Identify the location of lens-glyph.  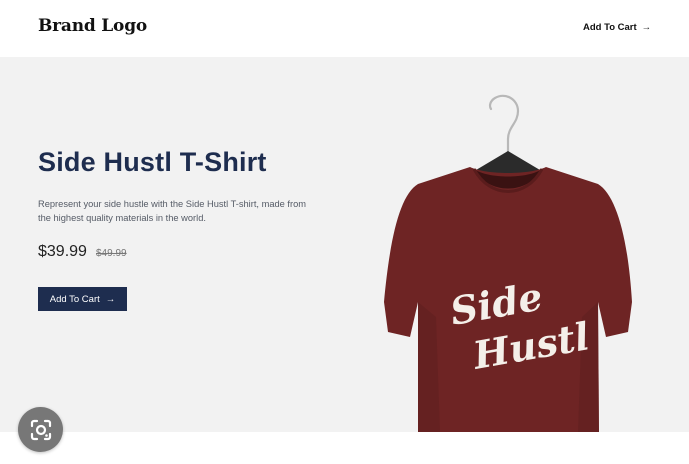
(40, 429).